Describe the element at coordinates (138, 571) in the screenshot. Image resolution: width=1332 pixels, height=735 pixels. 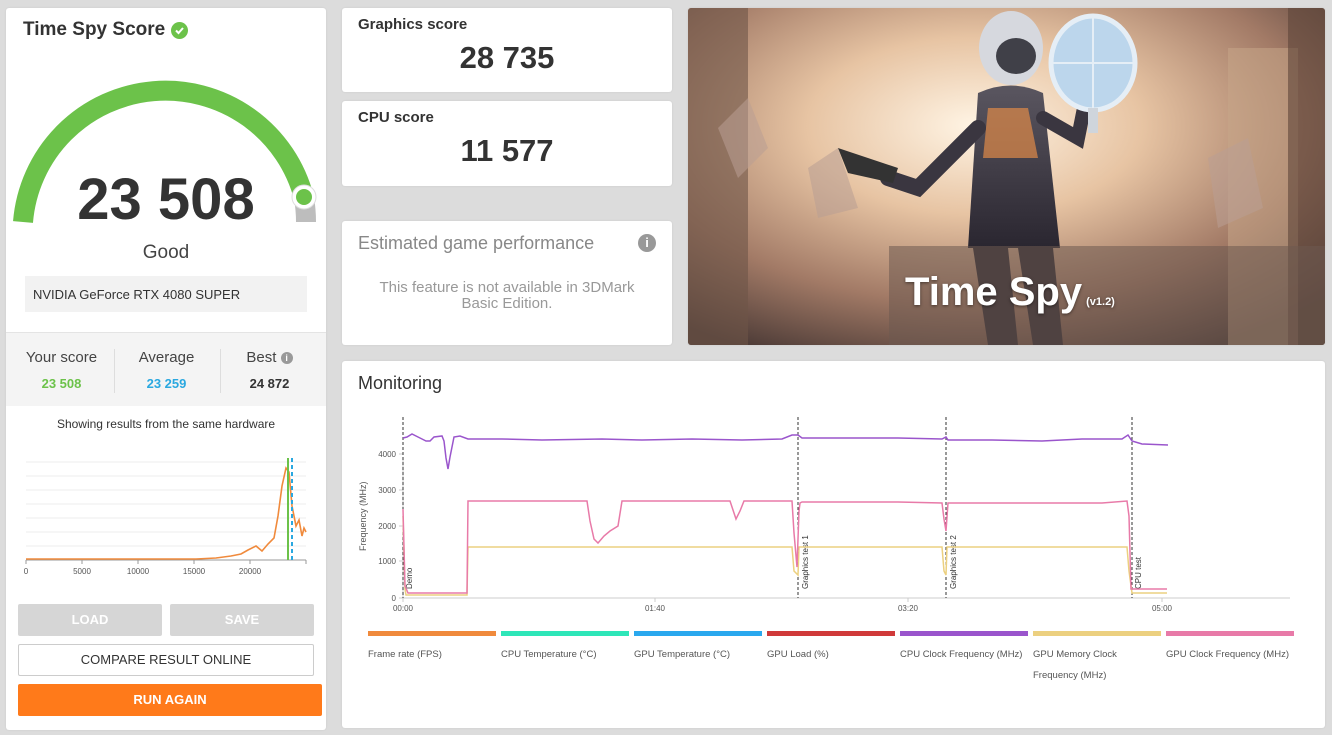
I see `hist-tick-label: 10000` at that location.